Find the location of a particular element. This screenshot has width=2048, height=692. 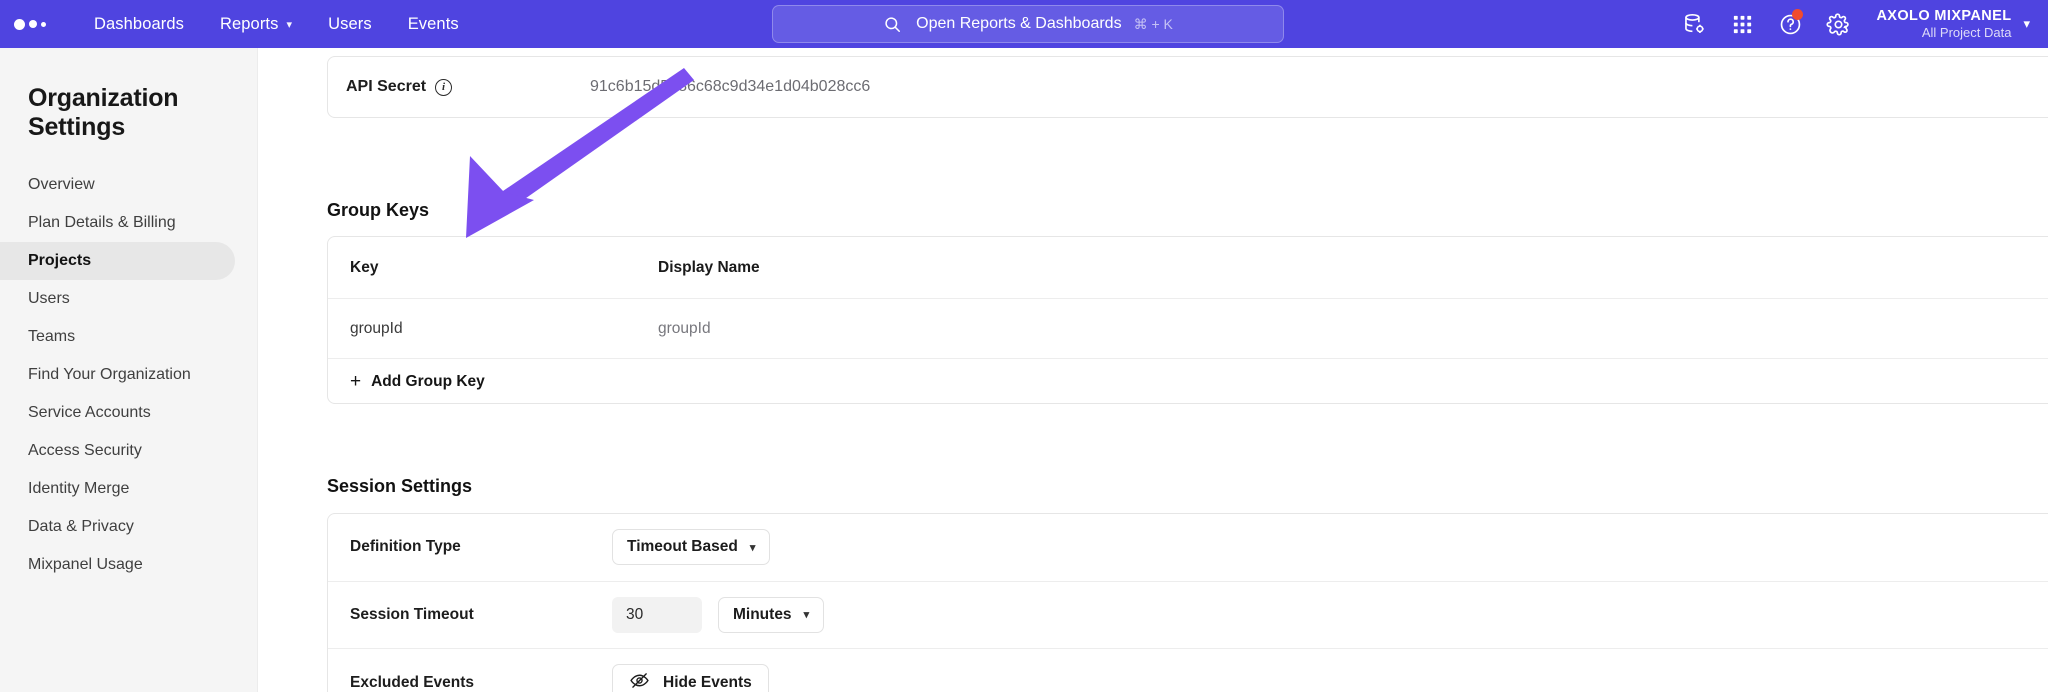

add-group-key-button: + Add Group Key is located at coordinates (406, 381).